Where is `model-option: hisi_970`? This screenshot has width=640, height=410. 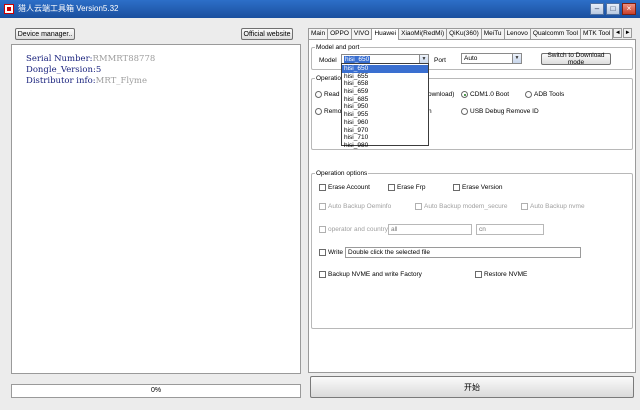
model-option: hisi_970 is located at coordinates (385, 131).